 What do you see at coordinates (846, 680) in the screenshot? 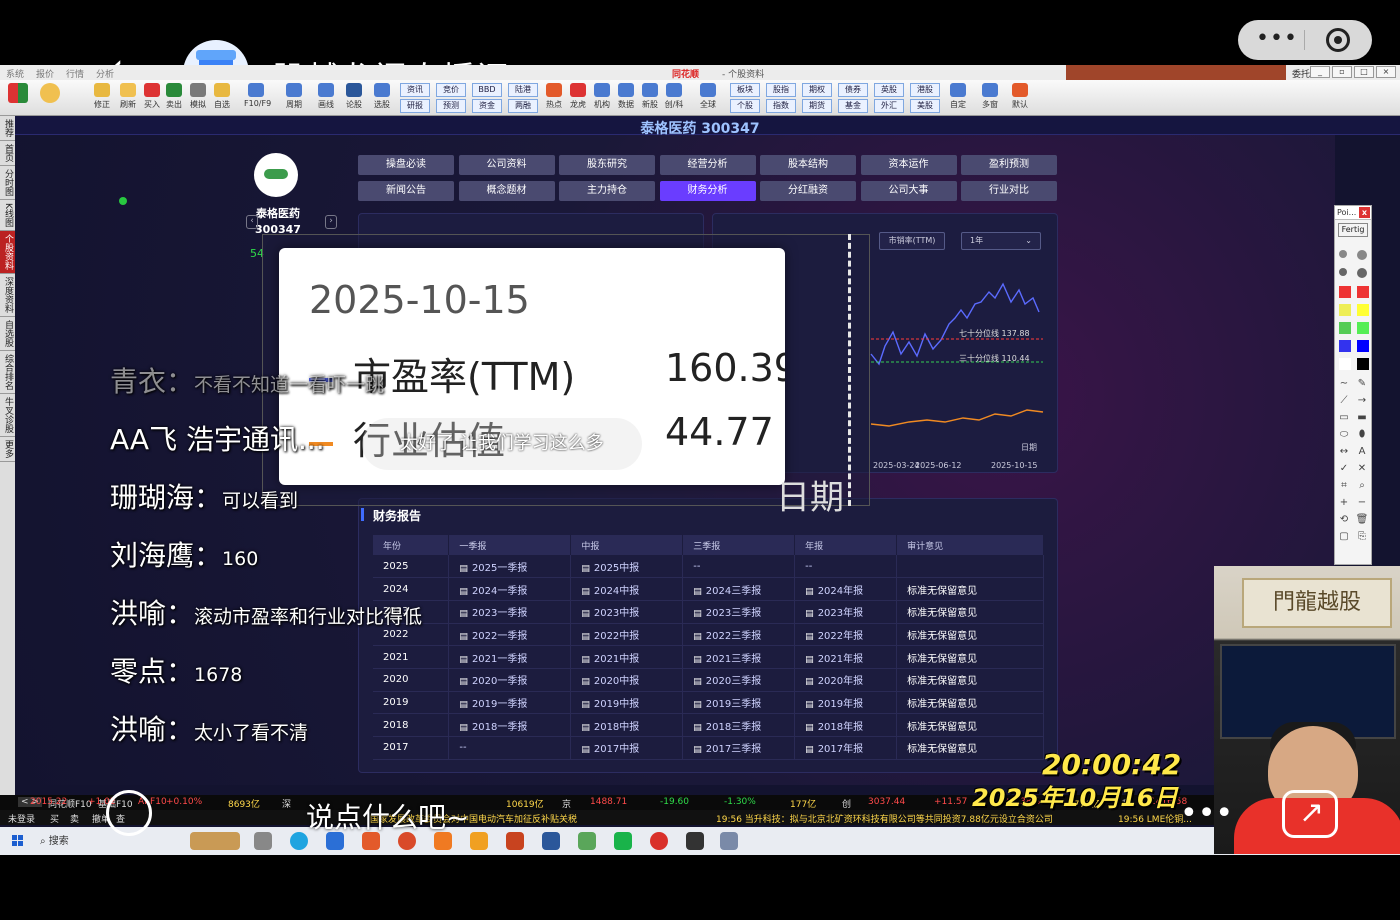
I see `report-link: 2020年报` at bounding box center [846, 680].